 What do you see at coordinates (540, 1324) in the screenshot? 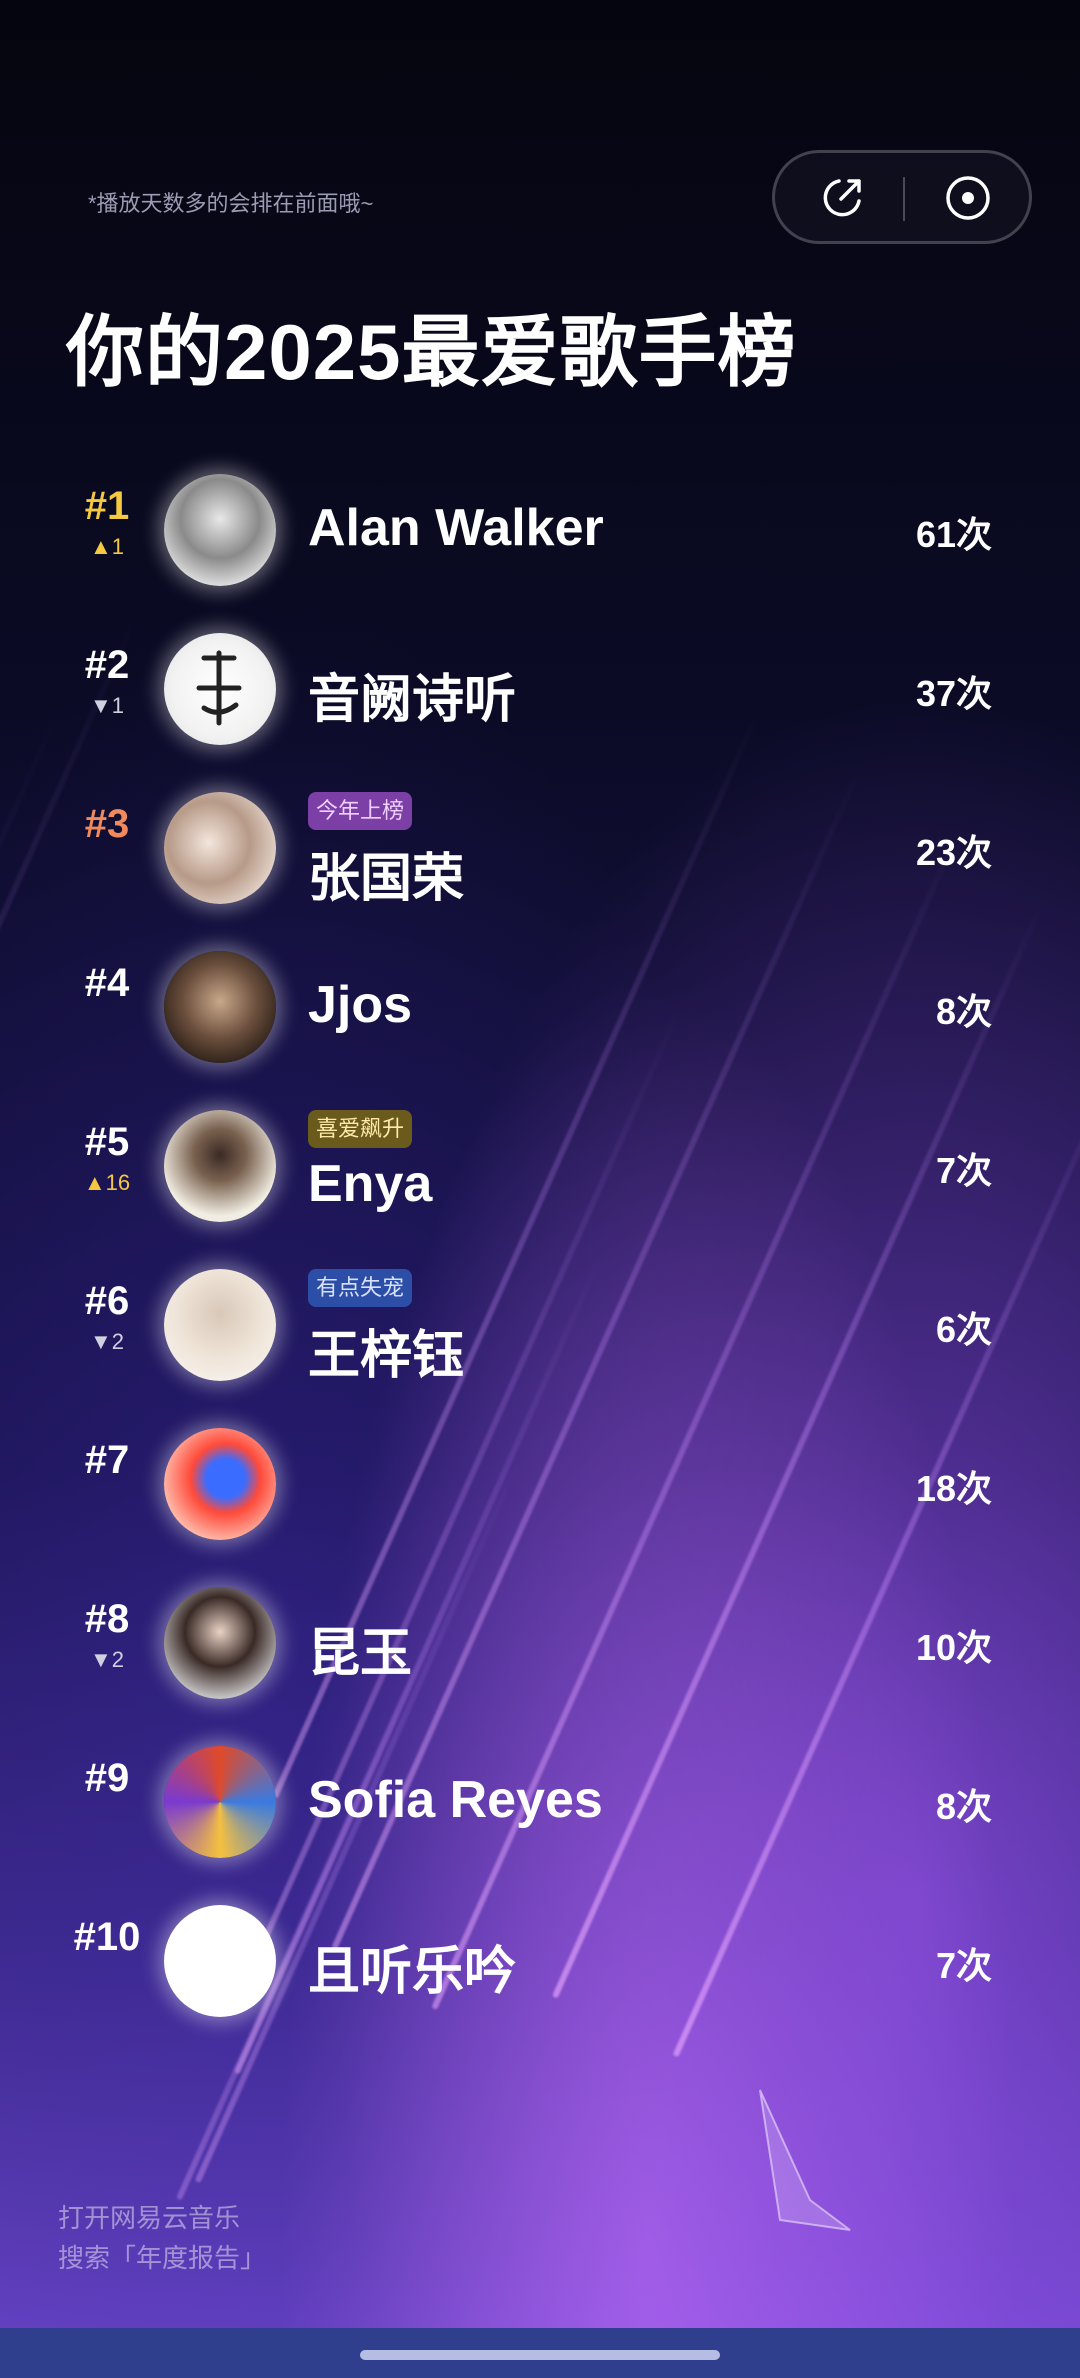
I see `artist-row: #6 ▼2 有点失宠 王梓钰 6次` at bounding box center [540, 1324].